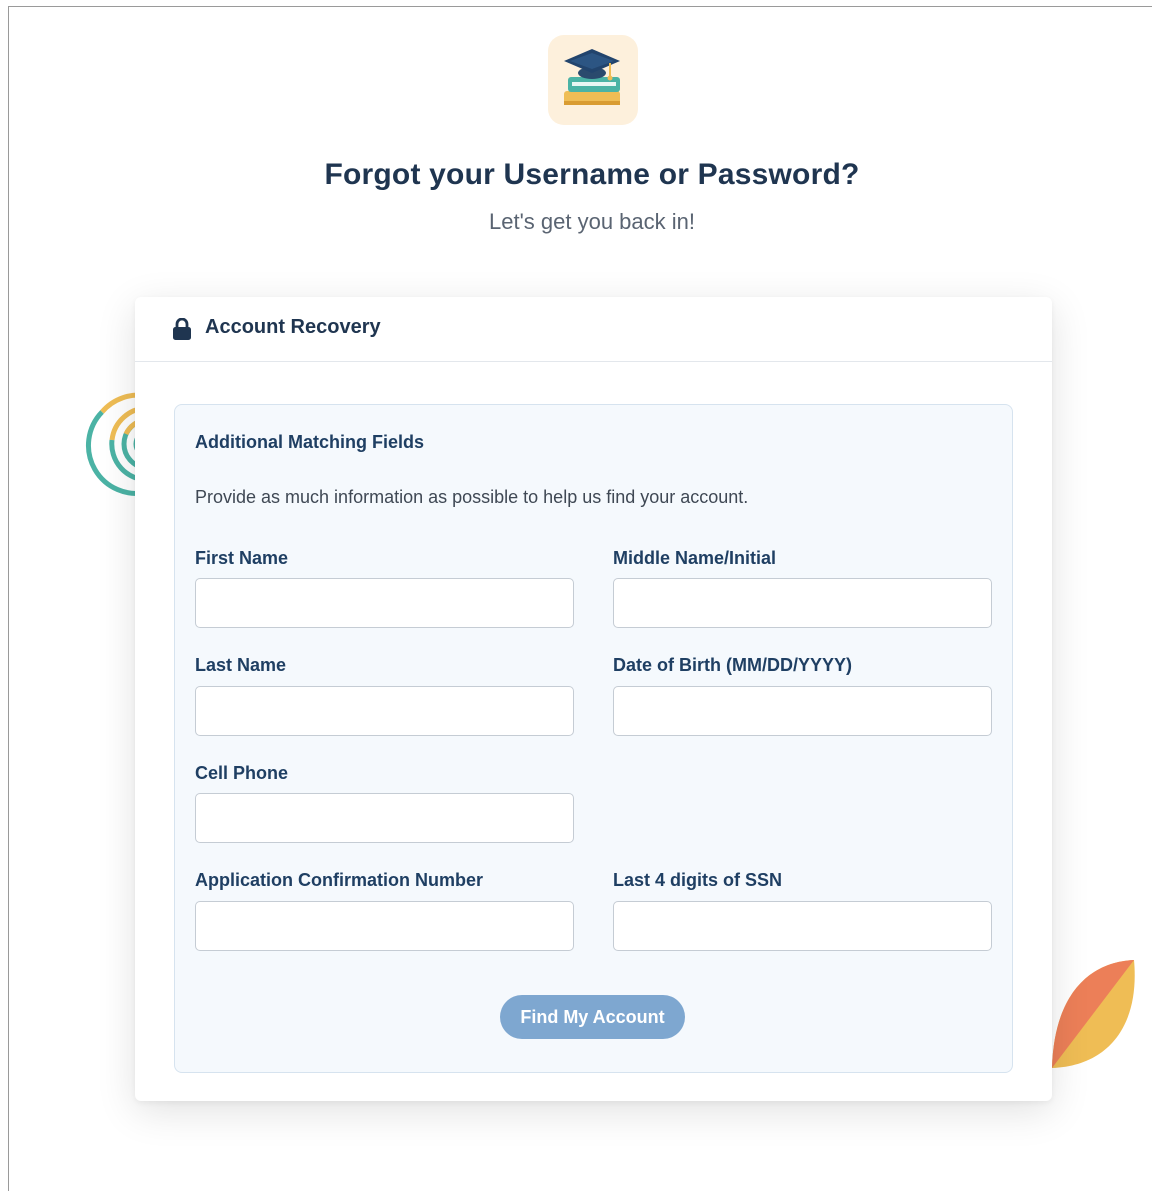 This screenshot has height=1191, width=1152. What do you see at coordinates (241, 665) in the screenshot?
I see `last-name-label: Last Name` at bounding box center [241, 665].